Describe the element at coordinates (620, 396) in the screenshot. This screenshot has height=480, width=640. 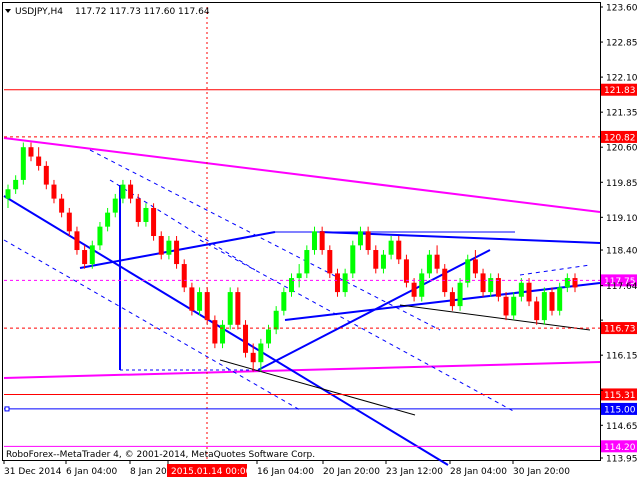
I see `price-tag-label: 115.31` at that location.